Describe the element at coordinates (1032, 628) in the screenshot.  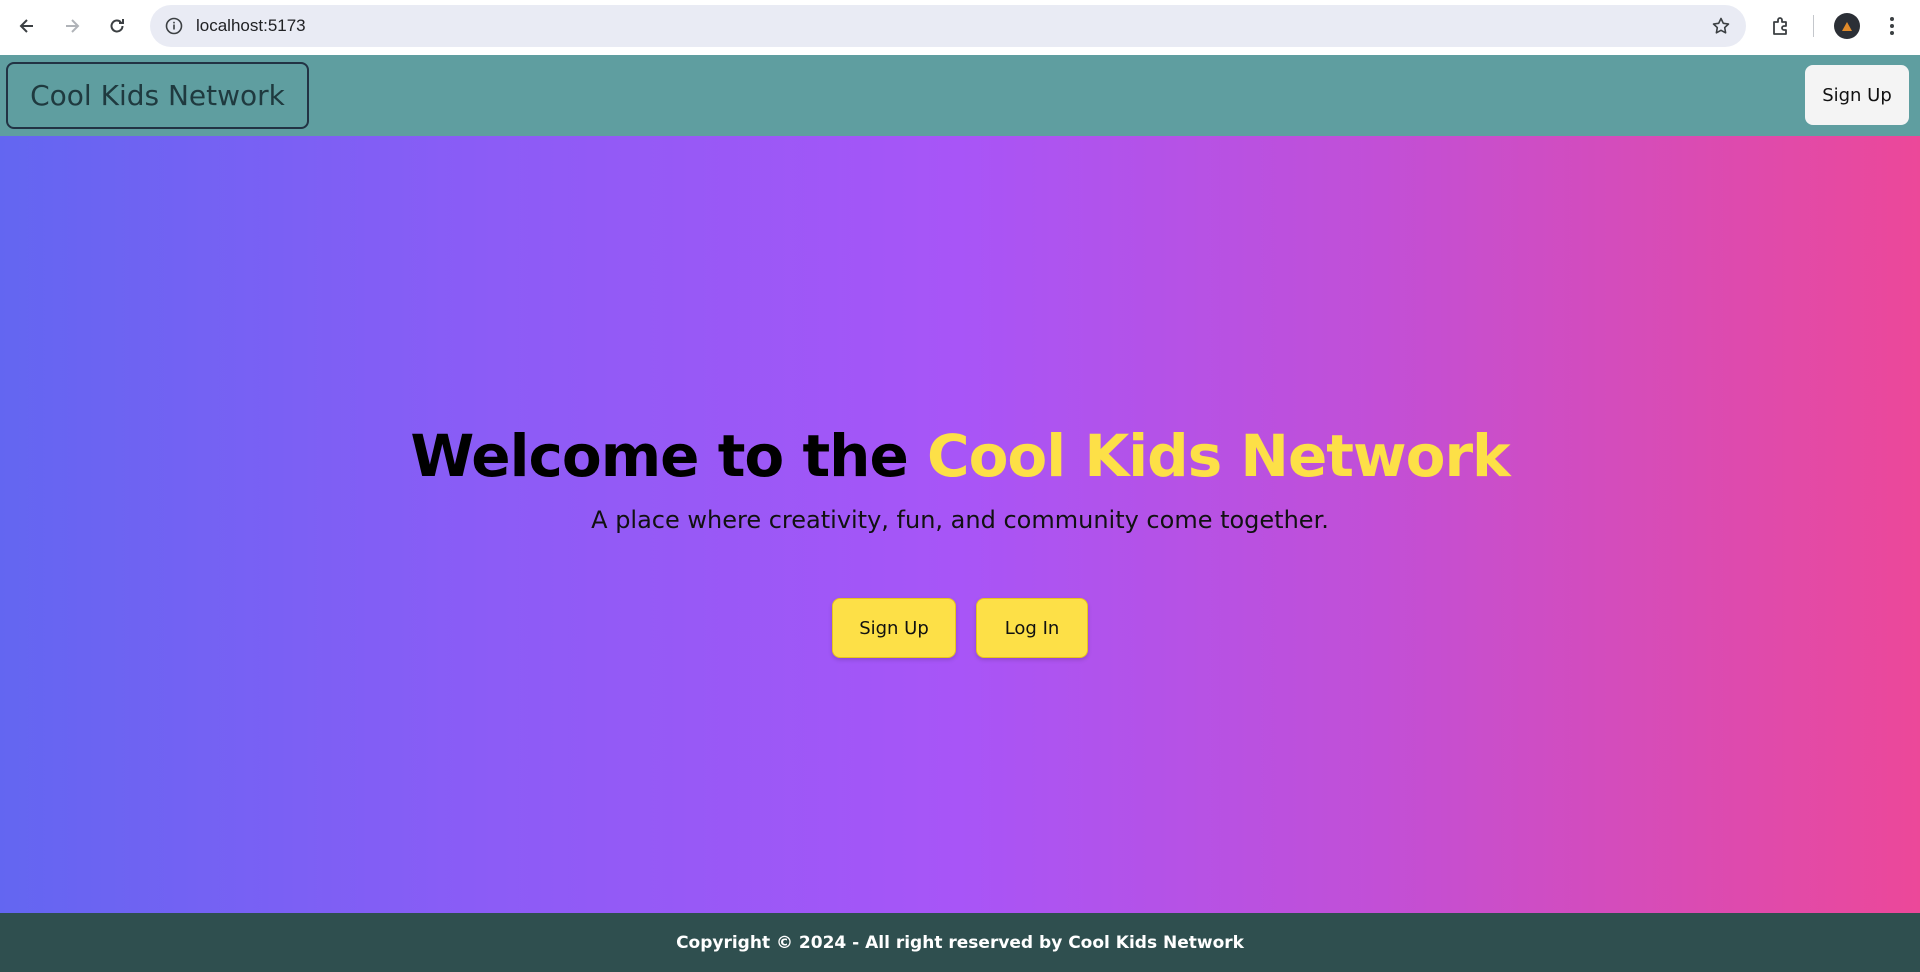
I see `hero-login-button: Log In` at that location.